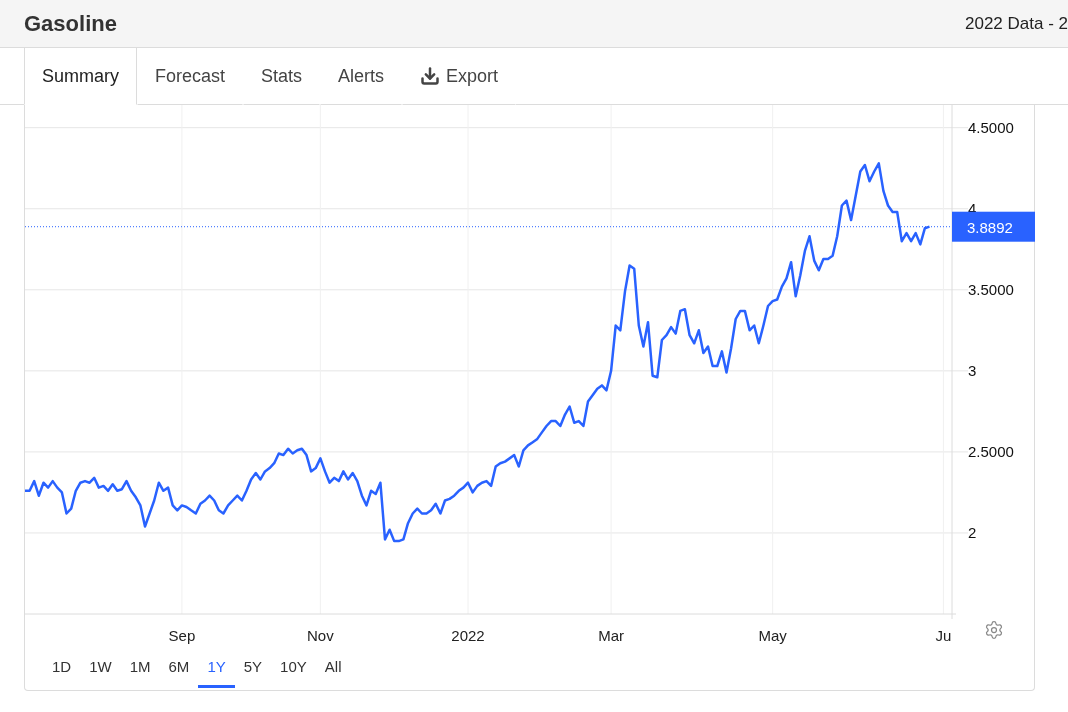 The width and height of the screenshot is (1068, 712). I want to click on current-price-tag: 3.8892, so click(993, 226).